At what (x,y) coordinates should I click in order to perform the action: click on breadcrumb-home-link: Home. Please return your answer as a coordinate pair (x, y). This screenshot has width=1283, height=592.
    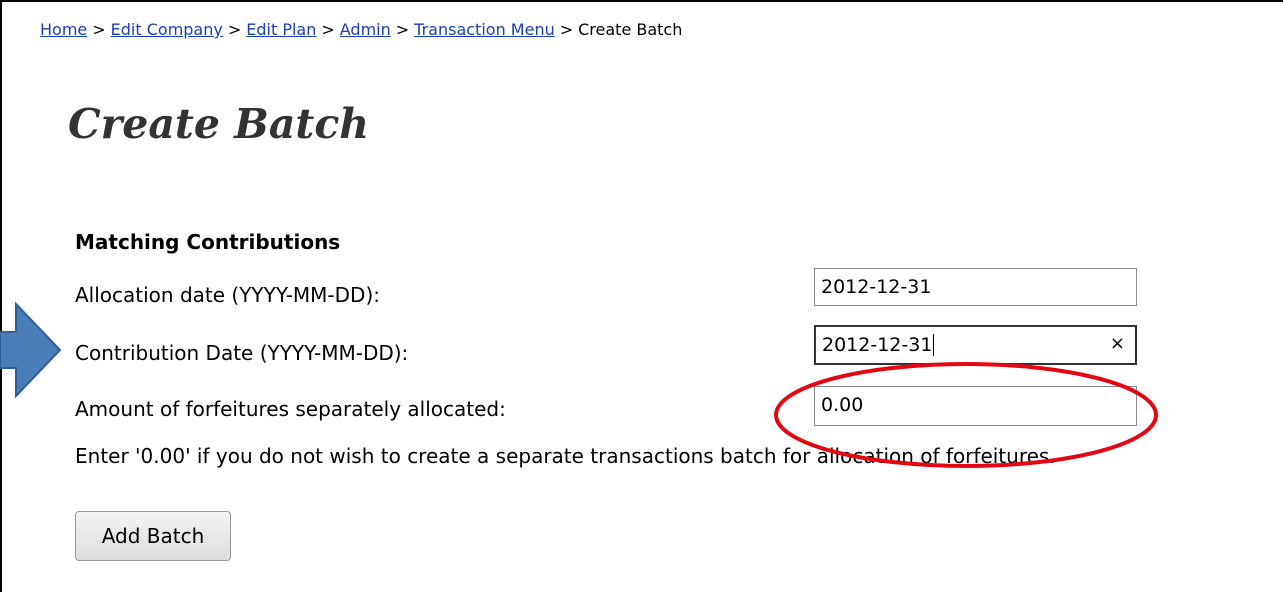
    Looking at the image, I should click on (63, 29).